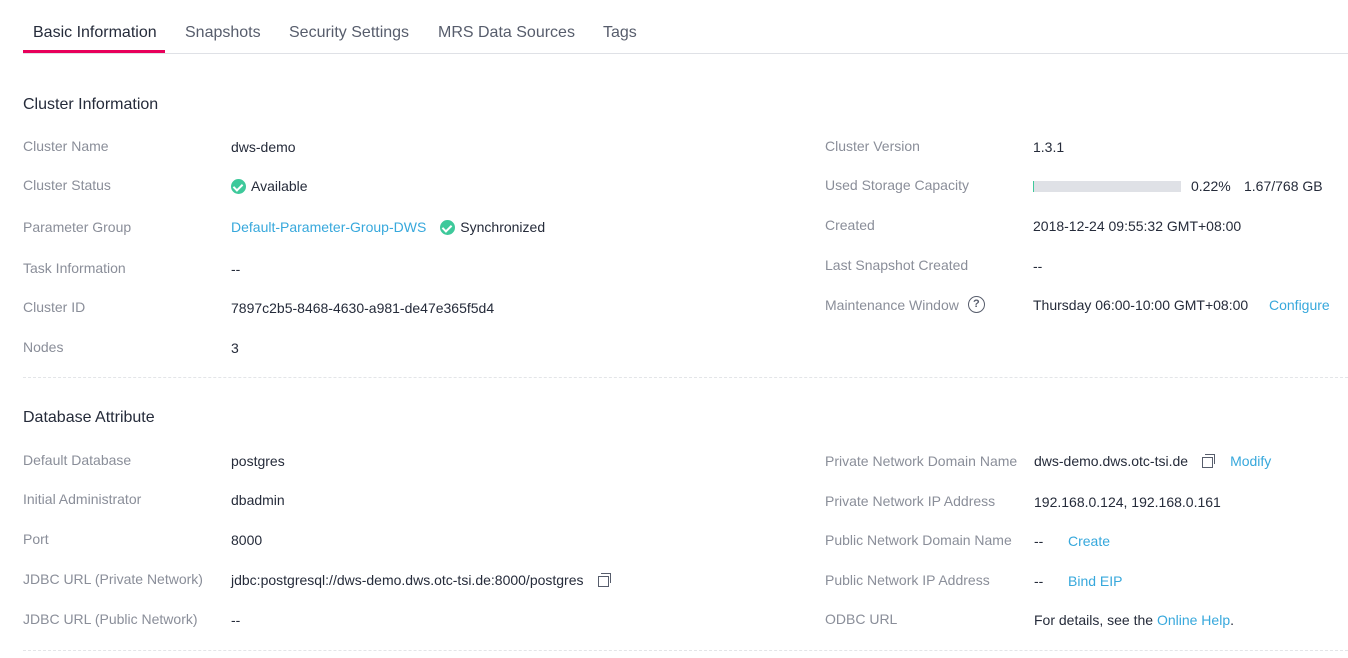 The height and width of the screenshot is (658, 1348). I want to click on cluster-status: Available, so click(269, 186).